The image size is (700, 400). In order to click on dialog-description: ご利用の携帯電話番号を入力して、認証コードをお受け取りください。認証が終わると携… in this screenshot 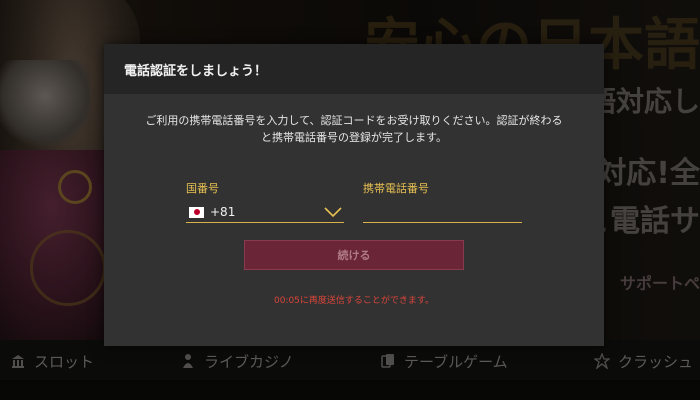, I will do `click(354, 129)`.